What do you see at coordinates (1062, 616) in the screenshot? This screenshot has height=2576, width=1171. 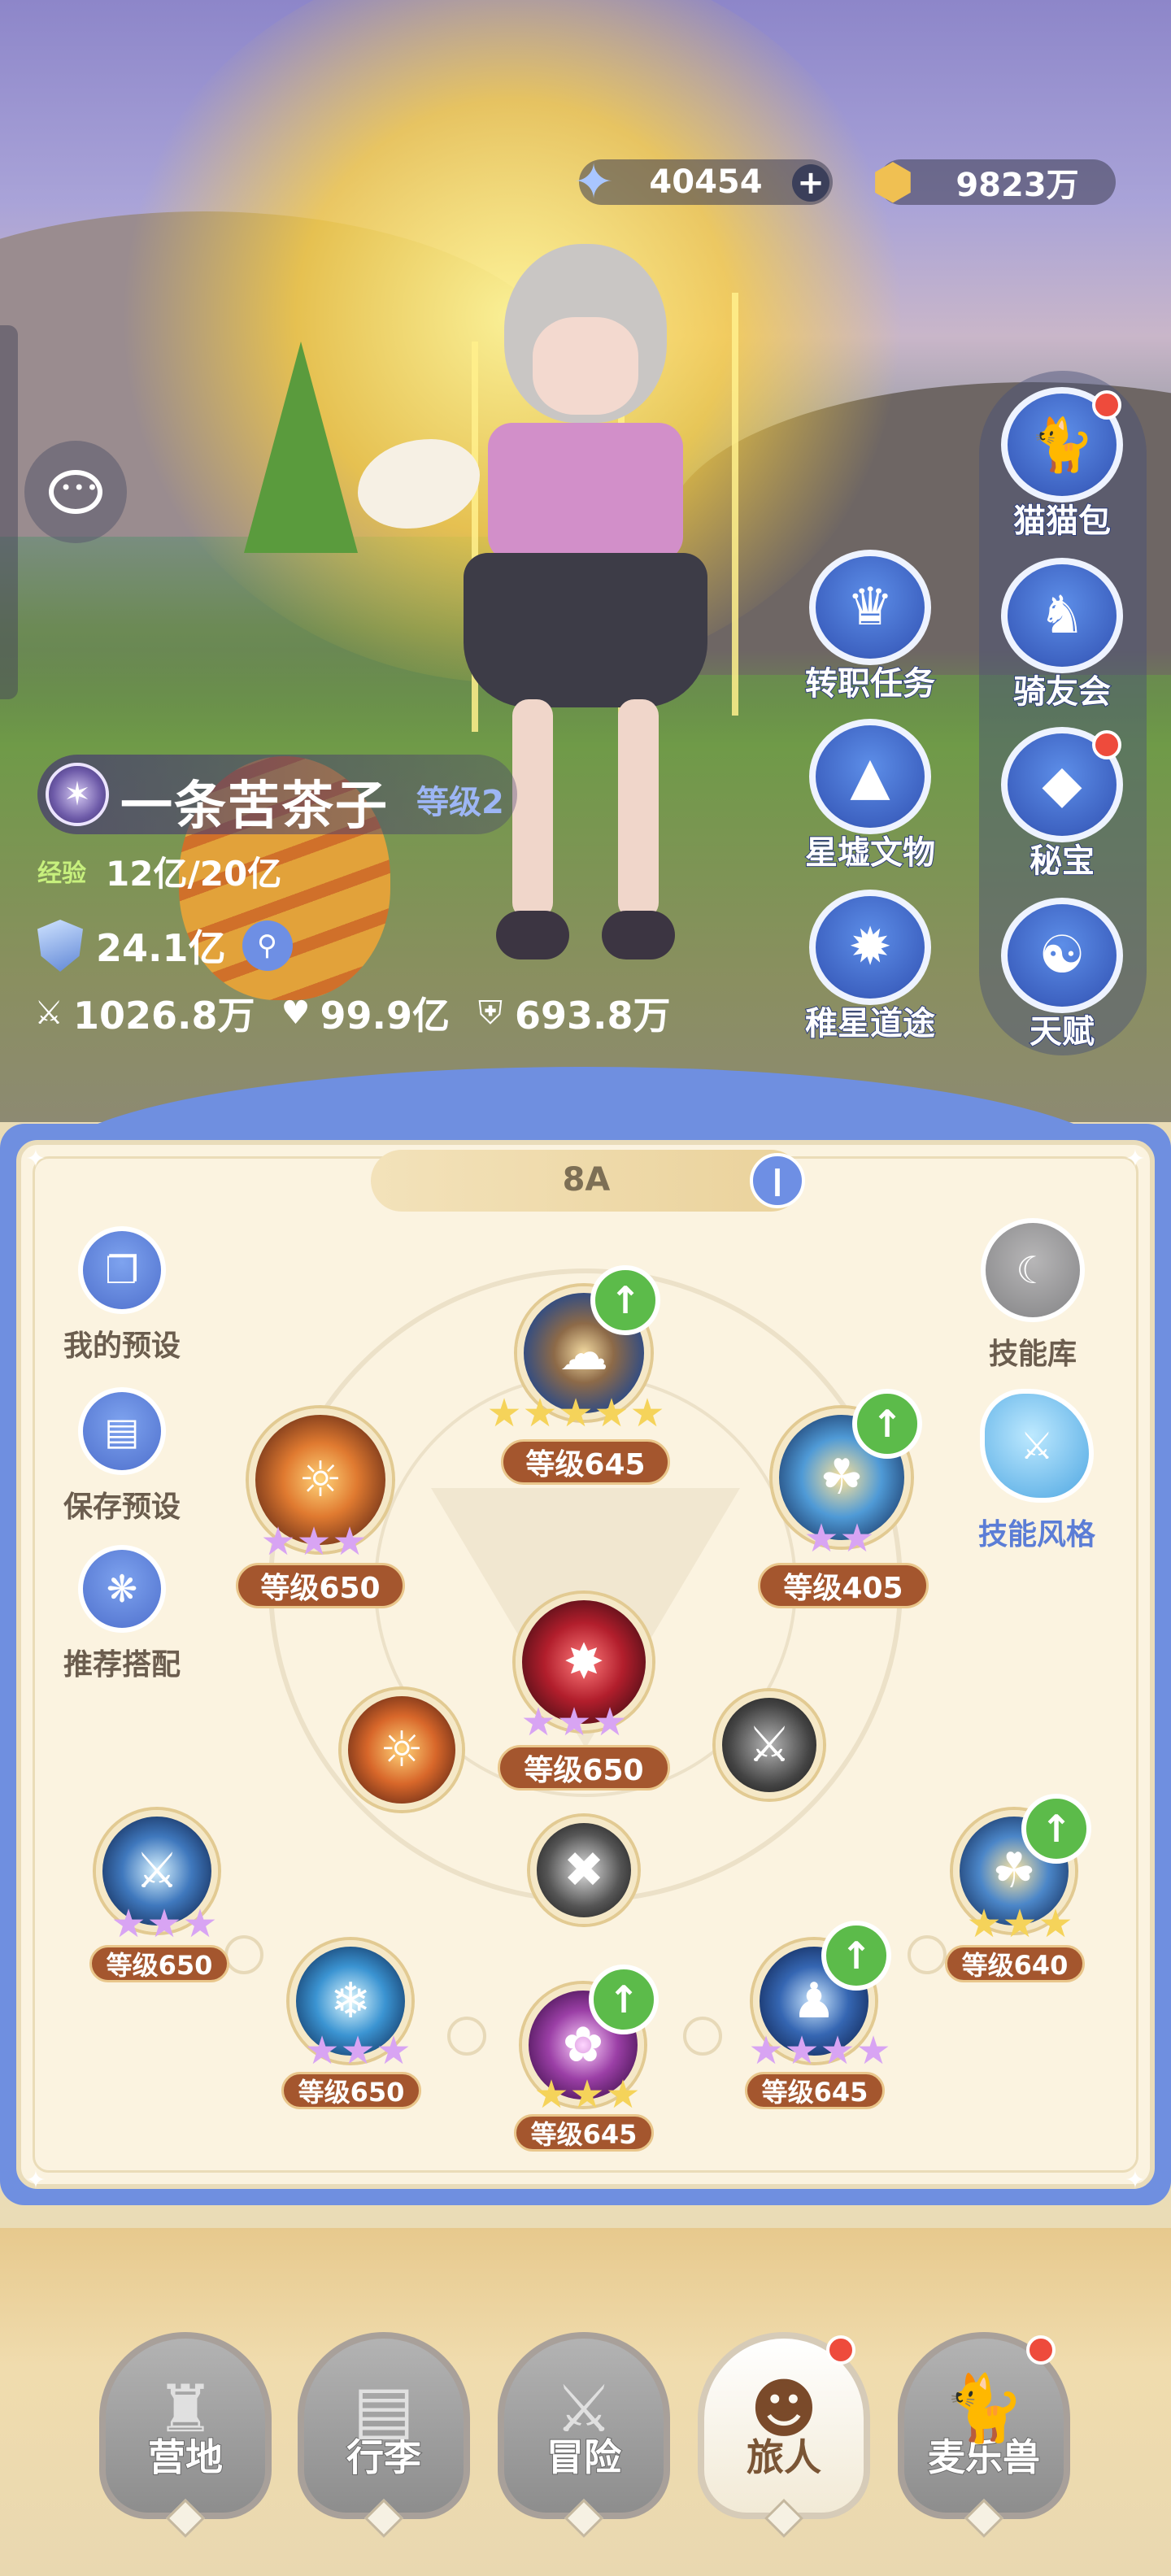 I see `horse-icon: ♞` at bounding box center [1062, 616].